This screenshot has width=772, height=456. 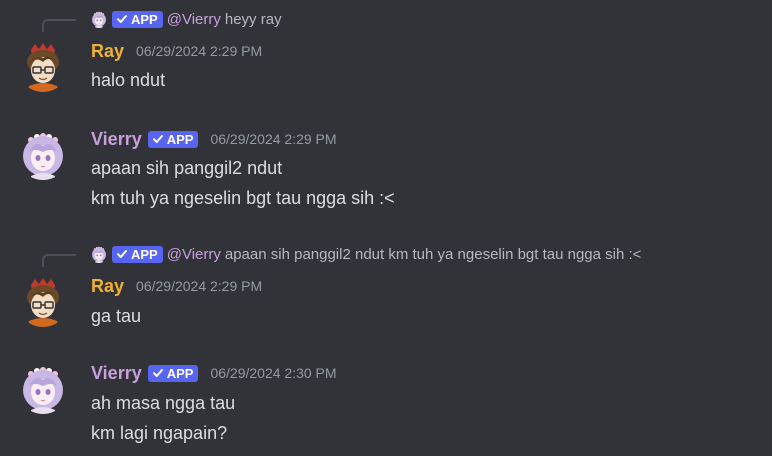 What do you see at coordinates (128, 80) in the screenshot?
I see `message-text: halo ndut` at bounding box center [128, 80].